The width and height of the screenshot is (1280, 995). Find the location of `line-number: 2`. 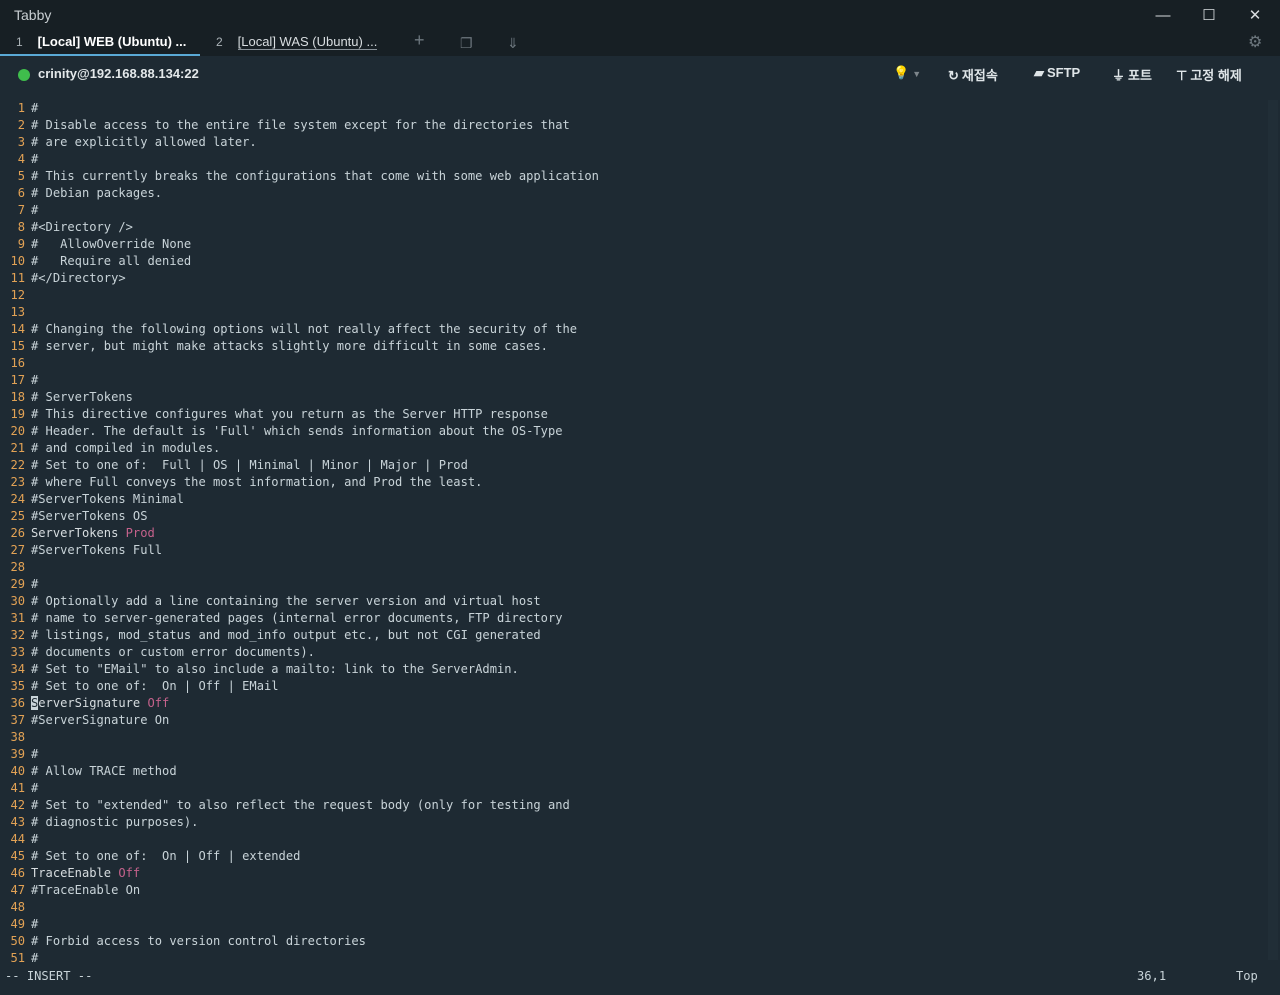

line-number: 2 is located at coordinates (21, 125).